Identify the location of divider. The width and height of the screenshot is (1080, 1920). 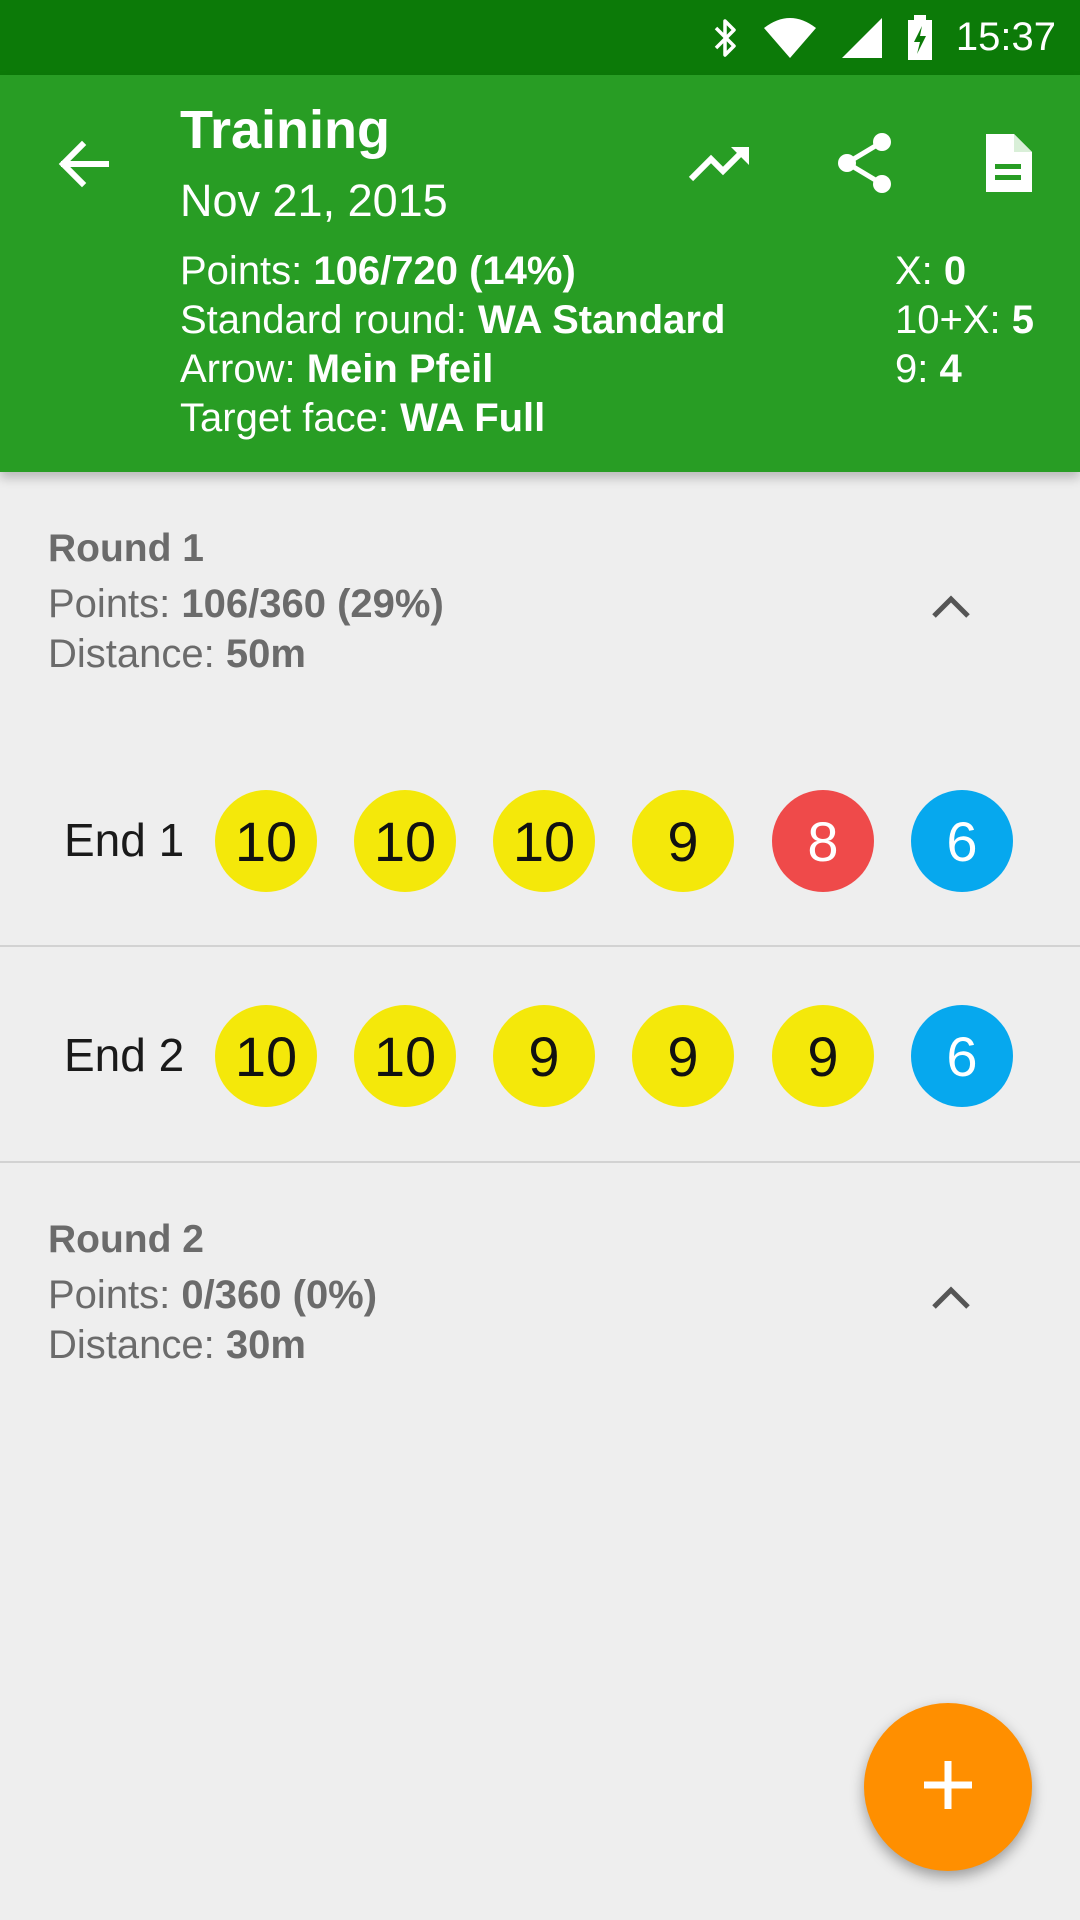
(540, 1162).